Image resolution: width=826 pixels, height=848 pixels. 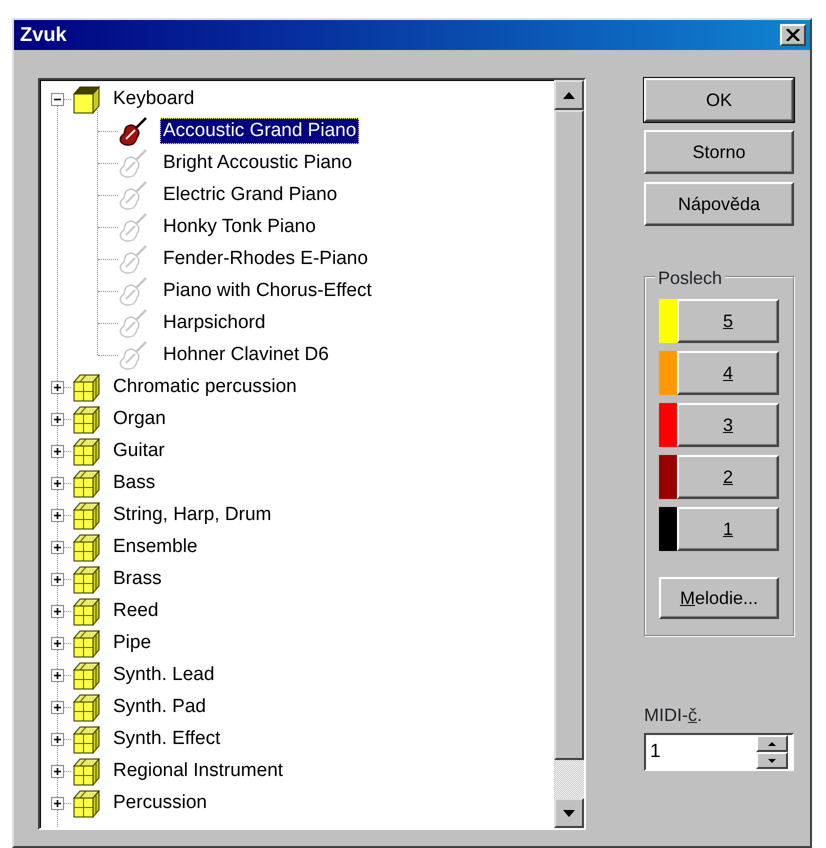 What do you see at coordinates (160, 803) in the screenshot?
I see `tree-item: Percussion` at bounding box center [160, 803].